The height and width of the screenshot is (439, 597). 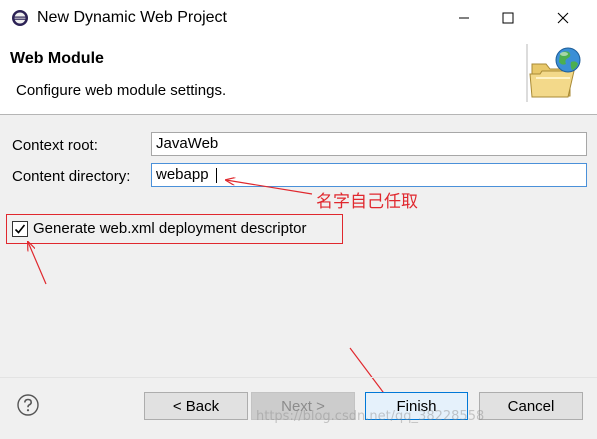 What do you see at coordinates (196, 406) in the screenshot?
I see `back-button: < Back` at bounding box center [196, 406].